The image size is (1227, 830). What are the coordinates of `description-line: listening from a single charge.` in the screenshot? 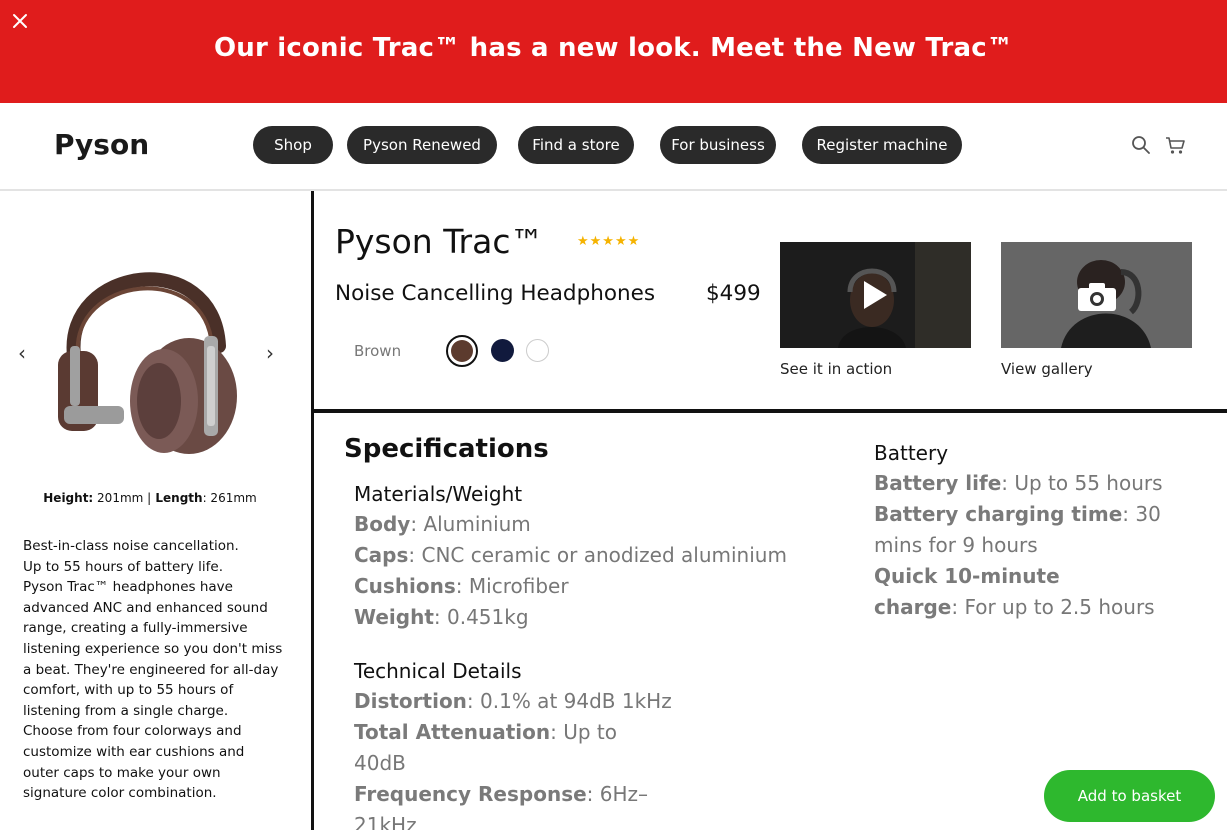 It's located at (126, 710).